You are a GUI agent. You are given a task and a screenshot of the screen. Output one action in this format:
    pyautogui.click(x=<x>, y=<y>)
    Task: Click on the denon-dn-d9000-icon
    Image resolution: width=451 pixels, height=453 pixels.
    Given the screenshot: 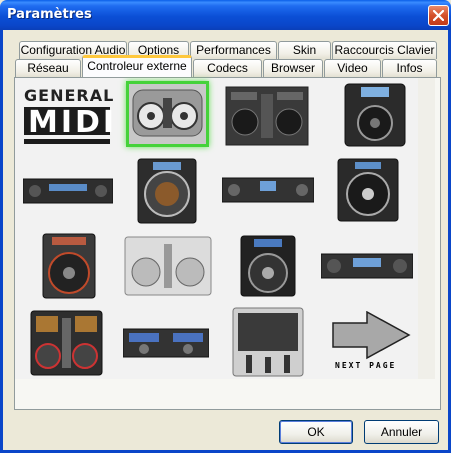 What is the action you would take?
    pyautogui.click(x=367, y=266)
    